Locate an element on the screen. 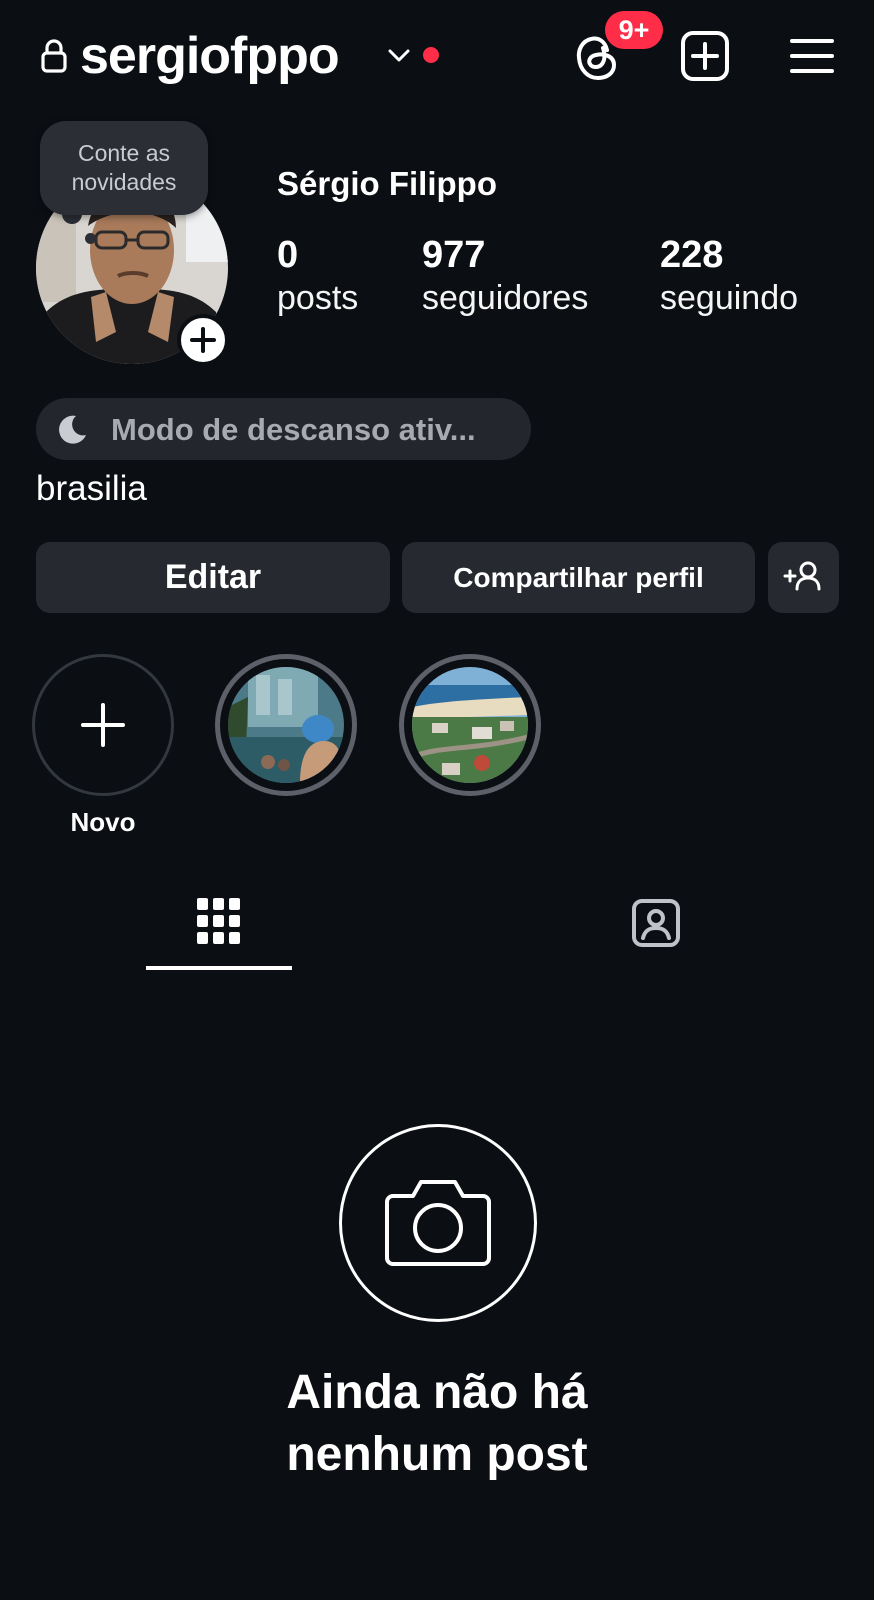 The width and height of the screenshot is (874, 1600). highlight-thumbnail-pool is located at coordinates (286, 725).